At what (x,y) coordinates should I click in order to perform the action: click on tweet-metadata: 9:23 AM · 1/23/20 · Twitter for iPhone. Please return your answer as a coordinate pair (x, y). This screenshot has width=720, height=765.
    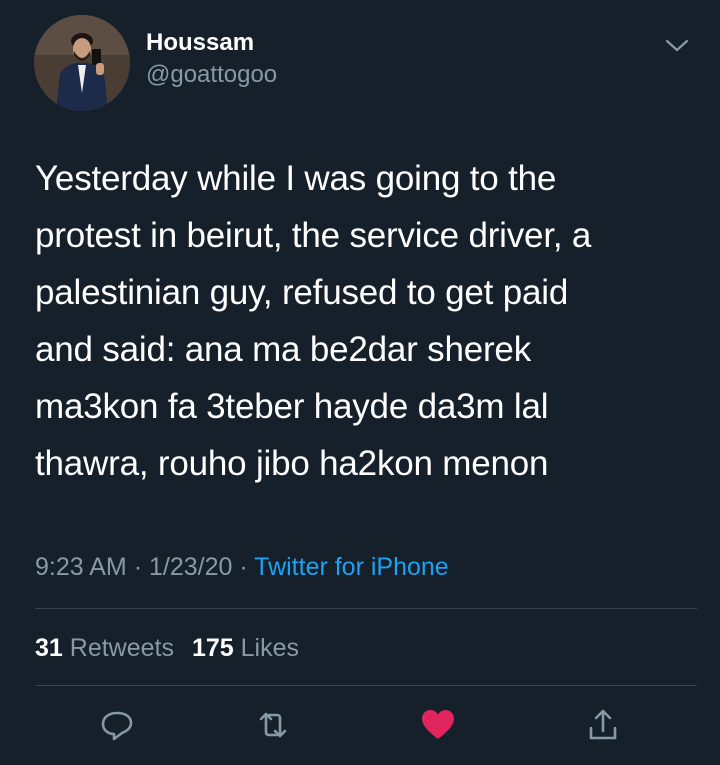
    Looking at the image, I should click on (242, 567).